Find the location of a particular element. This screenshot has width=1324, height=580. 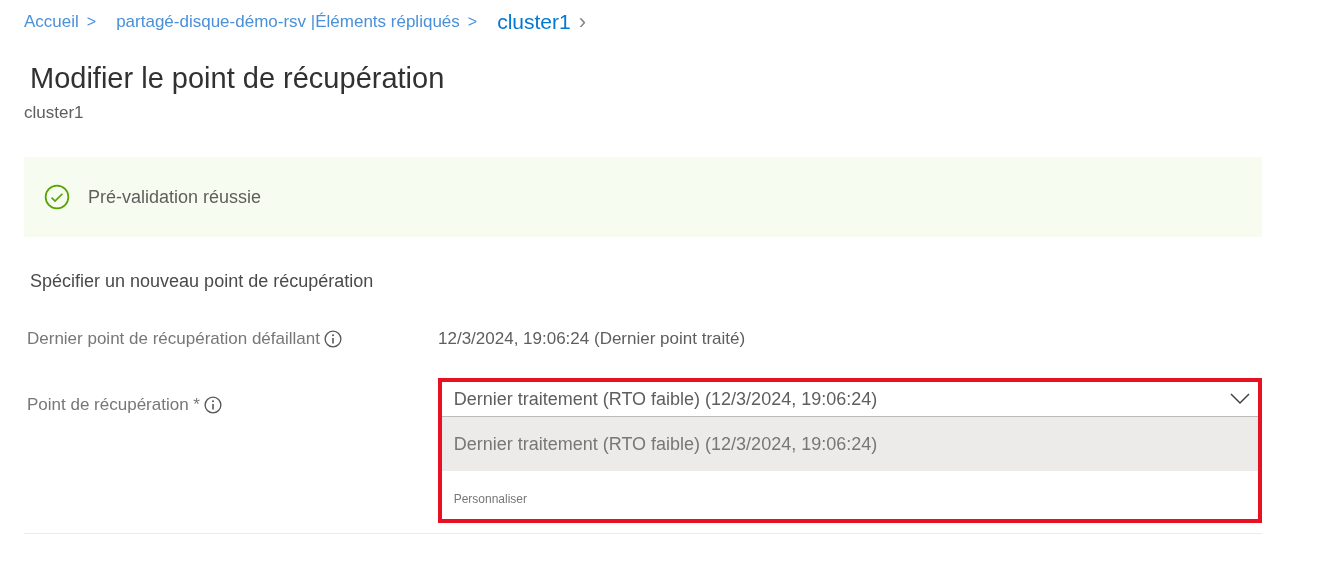

dropdown-option: Dernier traitement (RTO faible) (12/3/2024, 19:06:24) is located at coordinates (849, 444).